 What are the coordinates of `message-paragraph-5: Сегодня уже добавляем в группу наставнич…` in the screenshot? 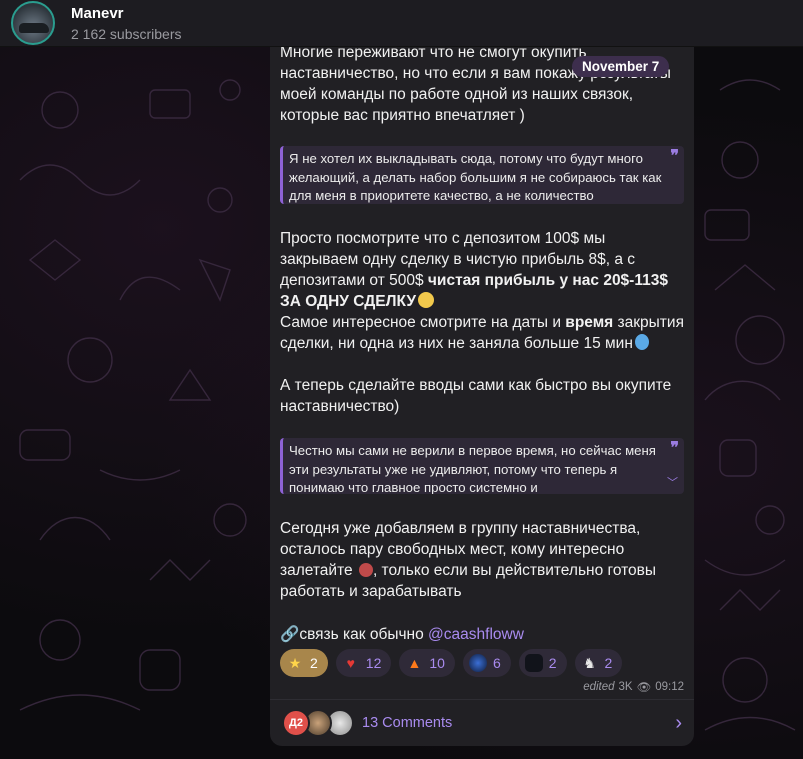 It's located at (482, 560).